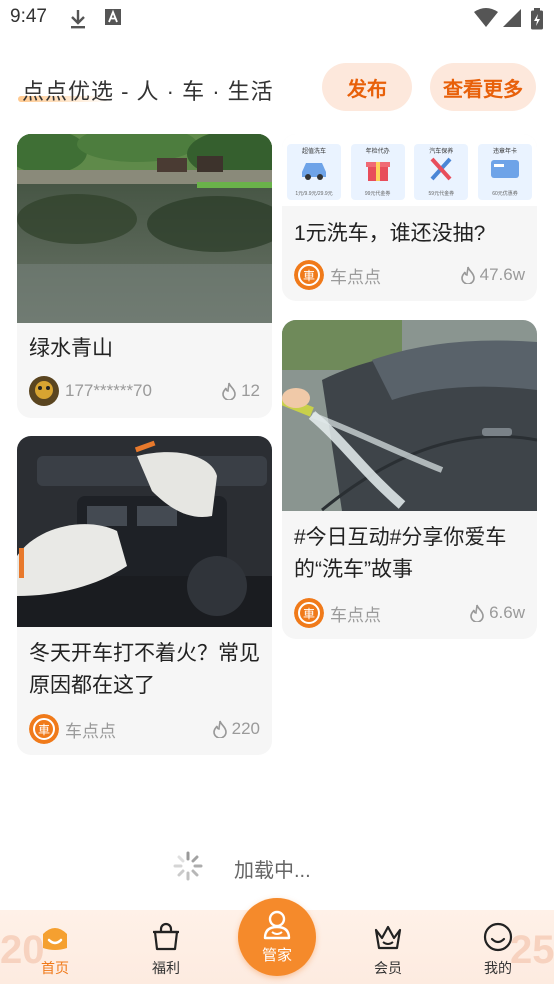  I want to click on lake-landscape-image, so click(144, 228).